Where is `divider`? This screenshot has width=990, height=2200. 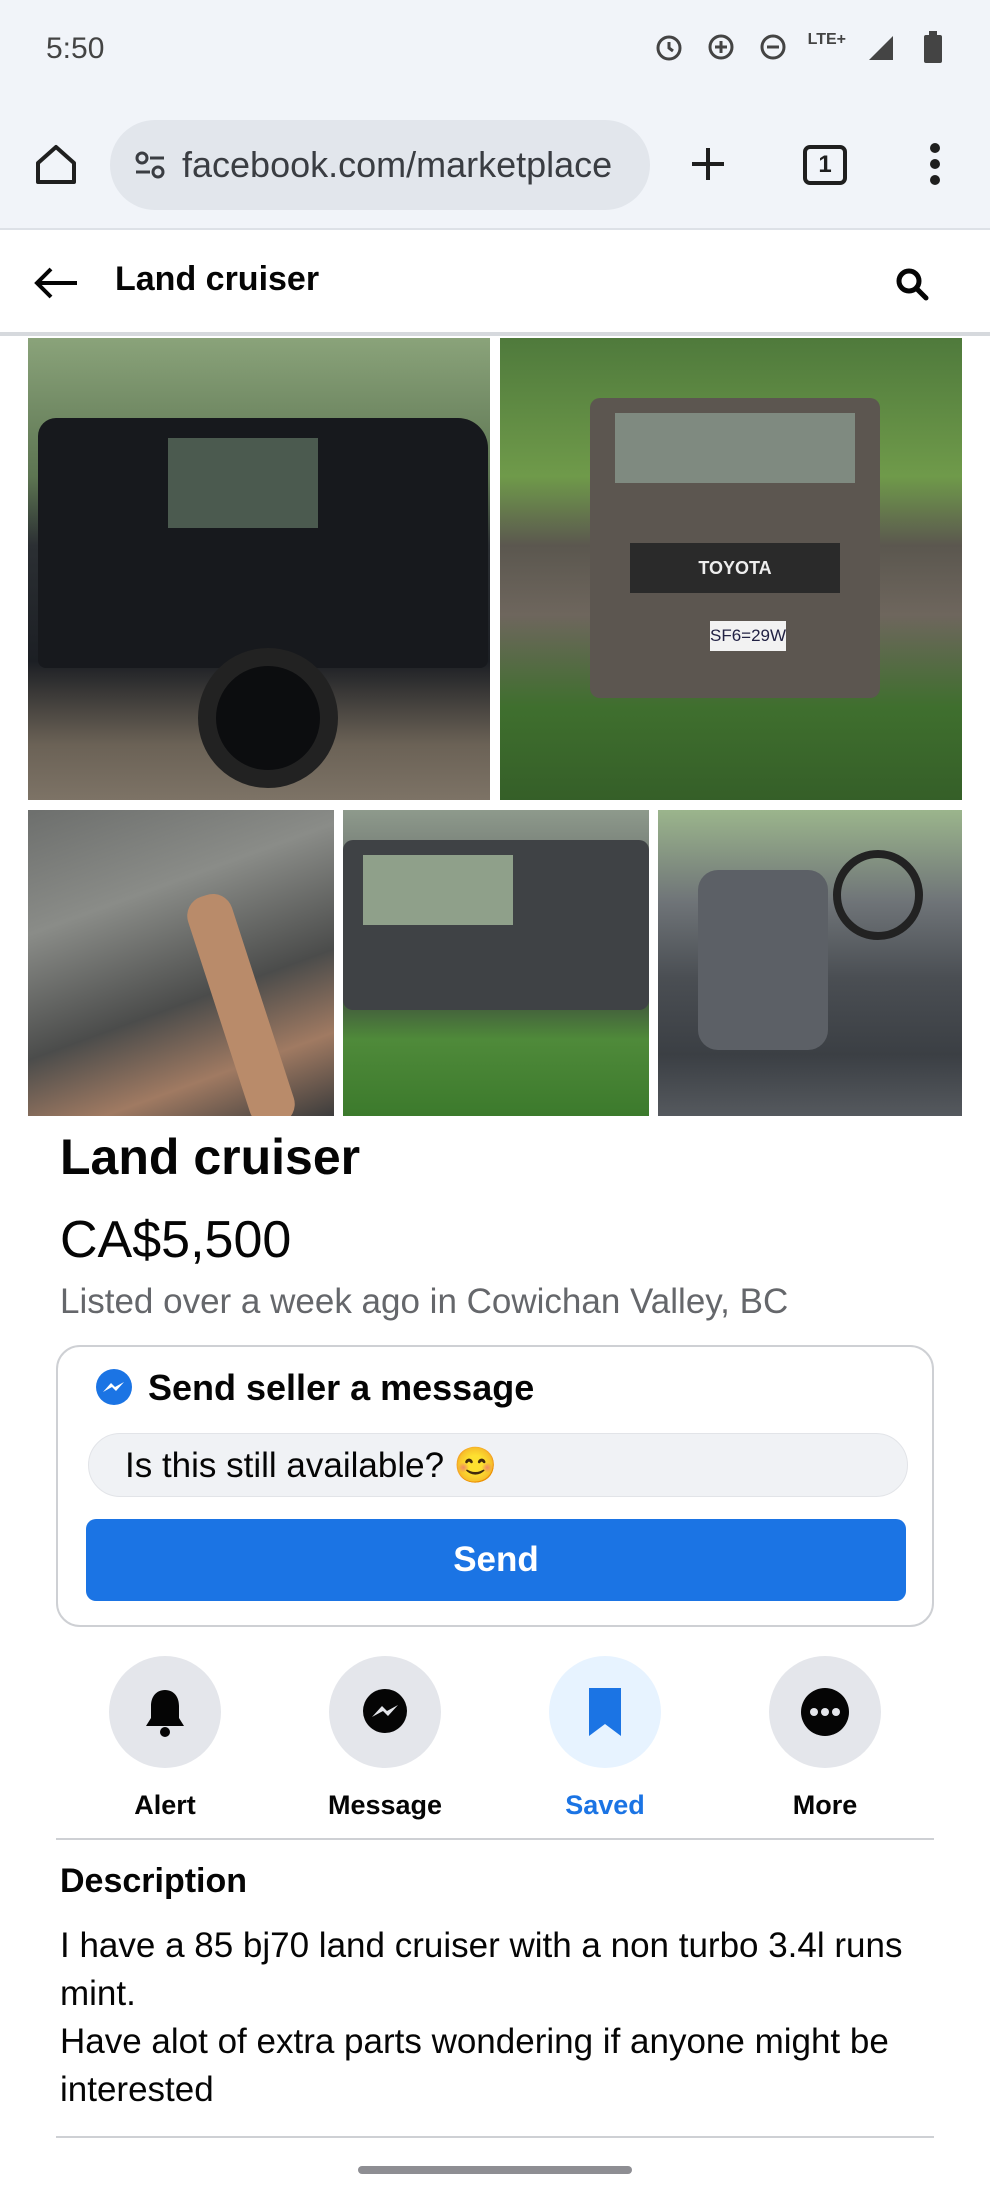 divider is located at coordinates (495, 1839).